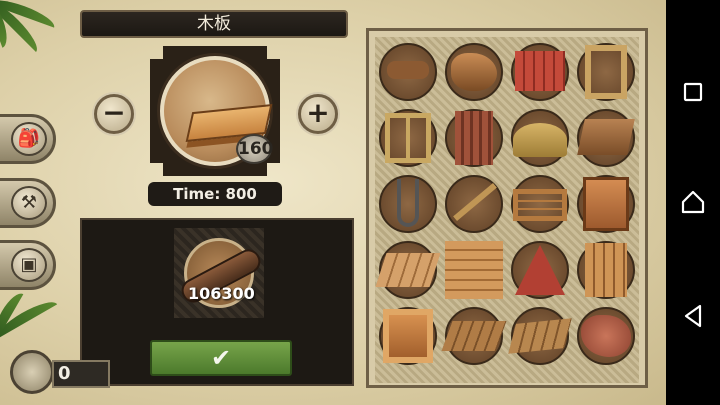 The image size is (720, 405). I want to click on recipe-item-stair-board, so click(474, 336).